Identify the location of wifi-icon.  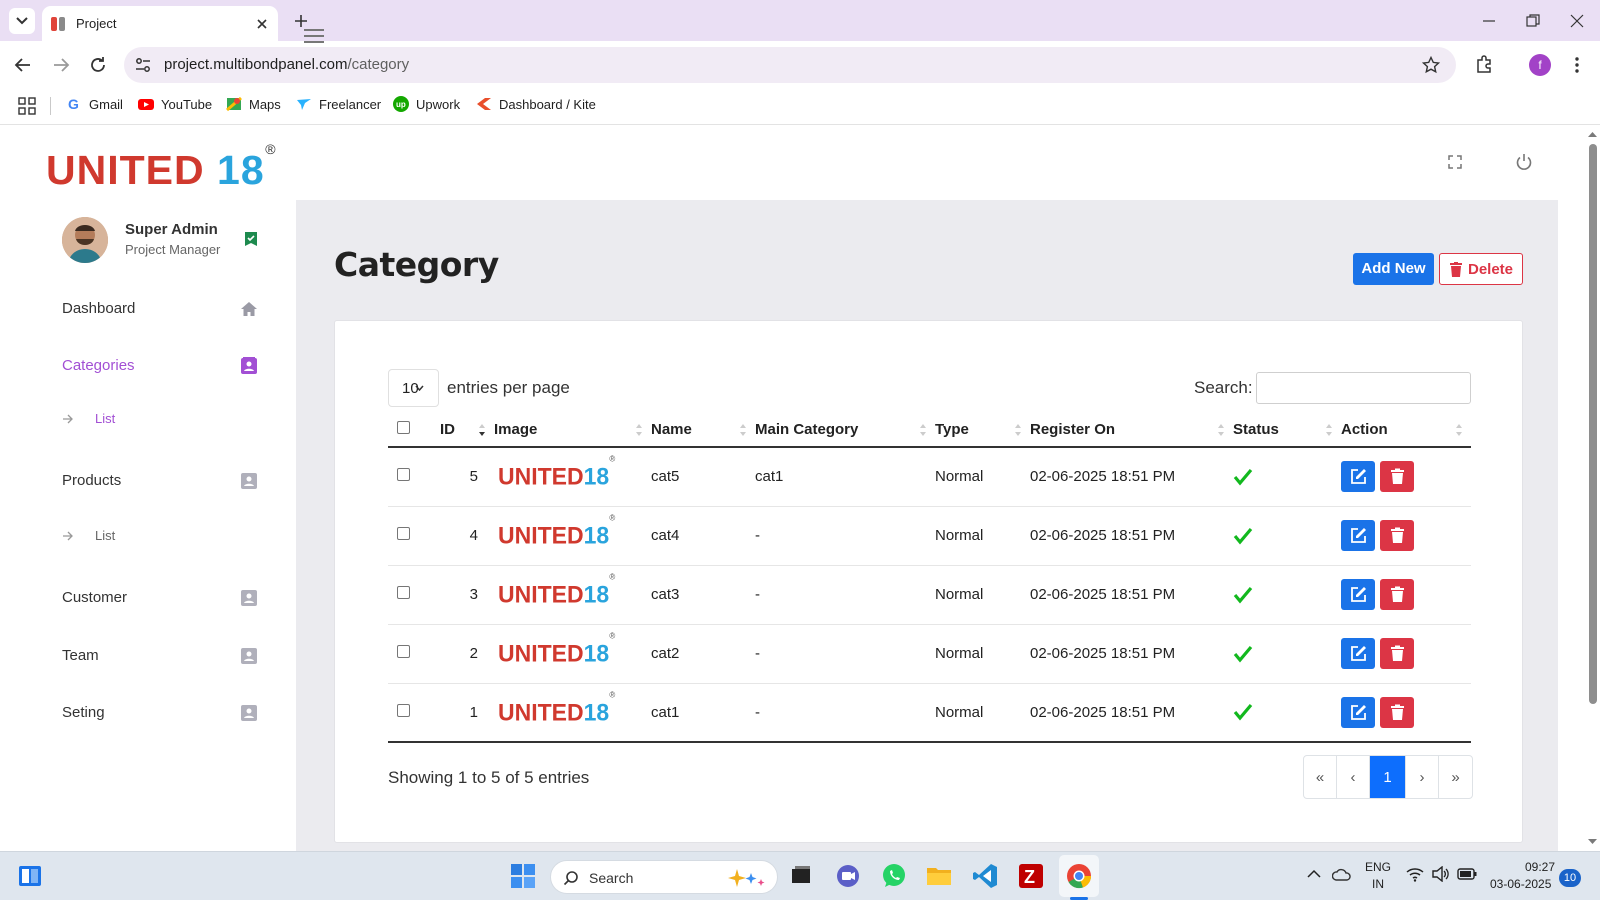
(1415, 874).